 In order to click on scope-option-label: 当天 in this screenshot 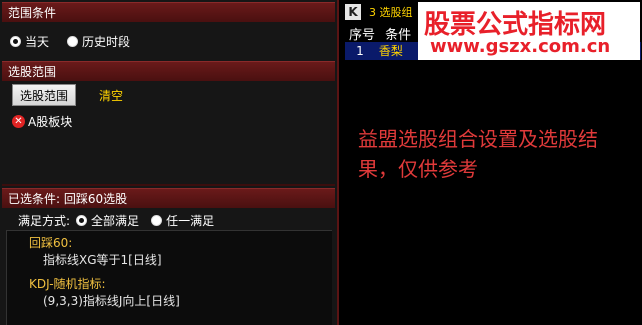, I will do `click(37, 42)`.